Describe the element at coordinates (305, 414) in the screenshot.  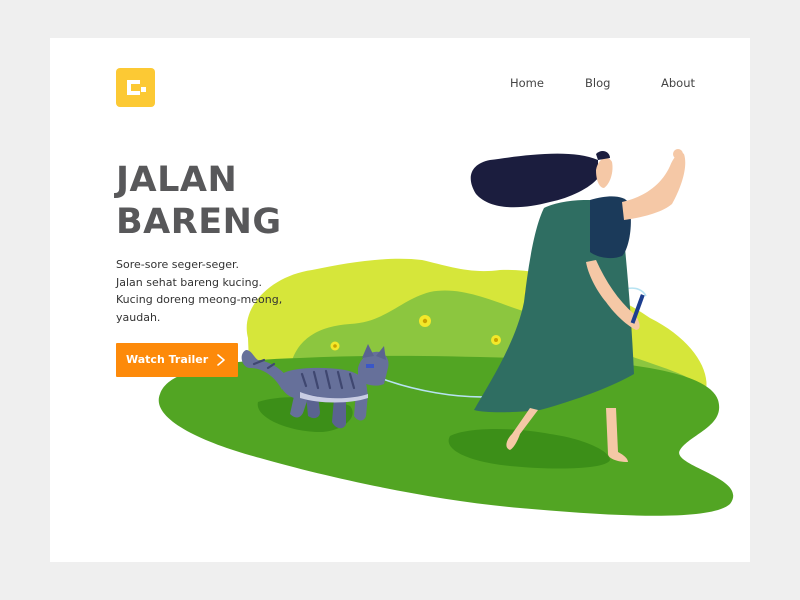
I see `cat-shadow` at that location.